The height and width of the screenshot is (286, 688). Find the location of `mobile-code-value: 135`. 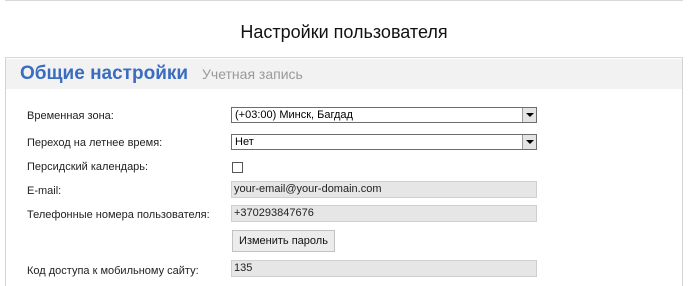

mobile-code-value: 135 is located at coordinates (243, 268).